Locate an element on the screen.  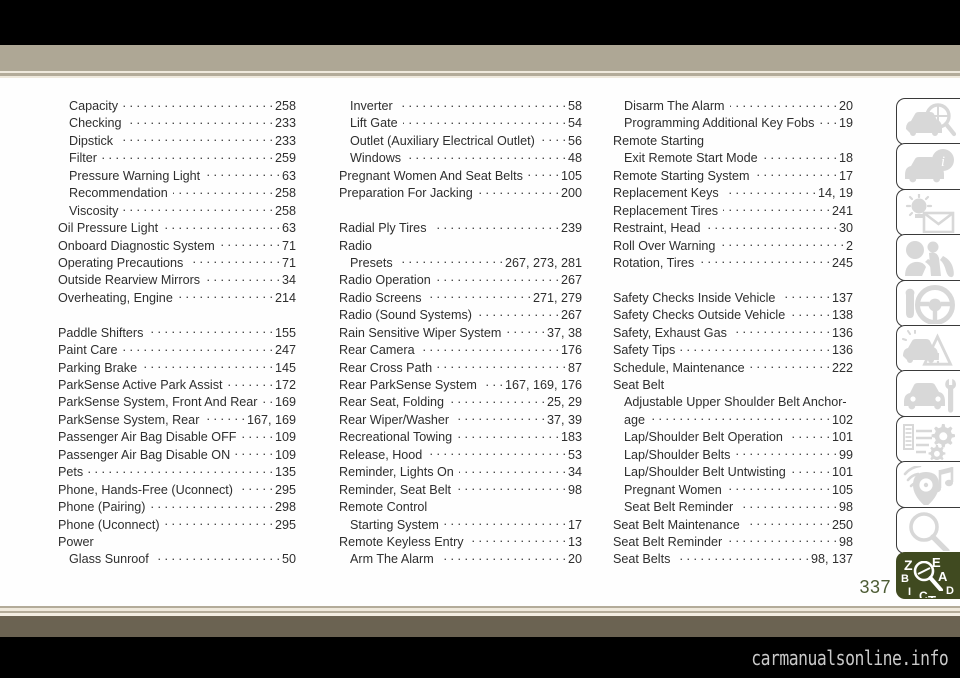
section-tab-car-wrench is located at coordinates (928, 394).